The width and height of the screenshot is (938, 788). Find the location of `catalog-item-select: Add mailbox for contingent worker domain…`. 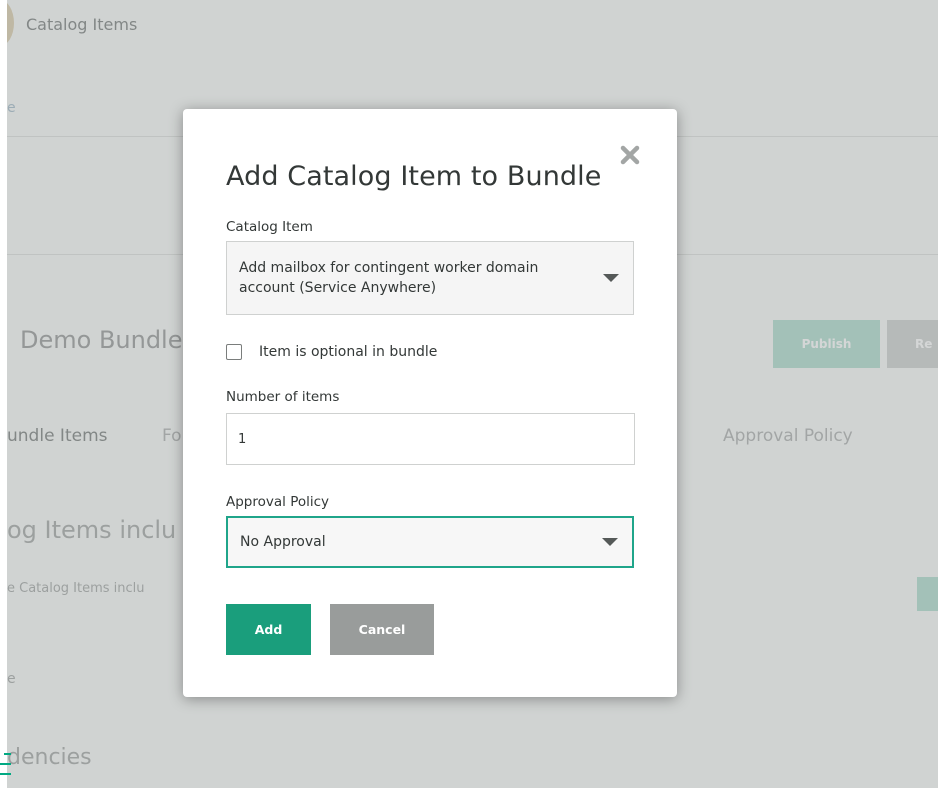

catalog-item-select: Add mailbox for contingent worker domain… is located at coordinates (430, 278).